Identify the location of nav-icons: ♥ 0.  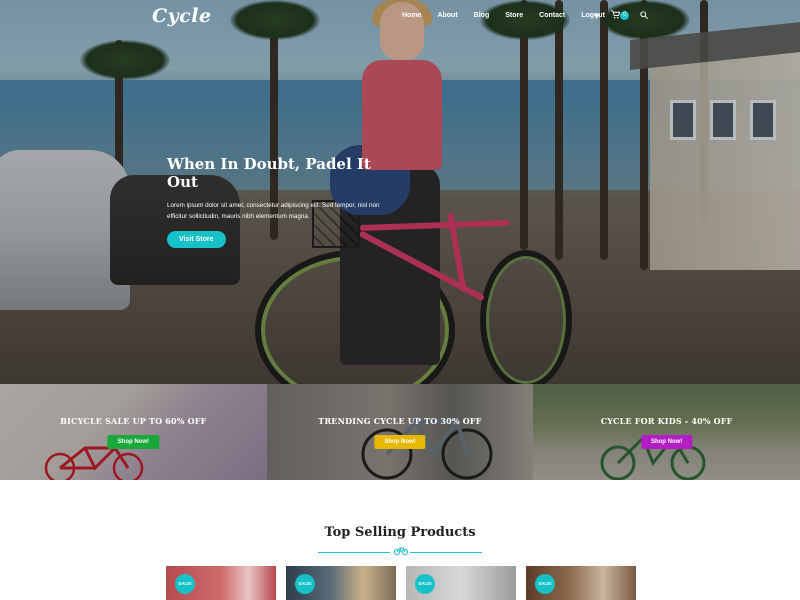
(627, 16).